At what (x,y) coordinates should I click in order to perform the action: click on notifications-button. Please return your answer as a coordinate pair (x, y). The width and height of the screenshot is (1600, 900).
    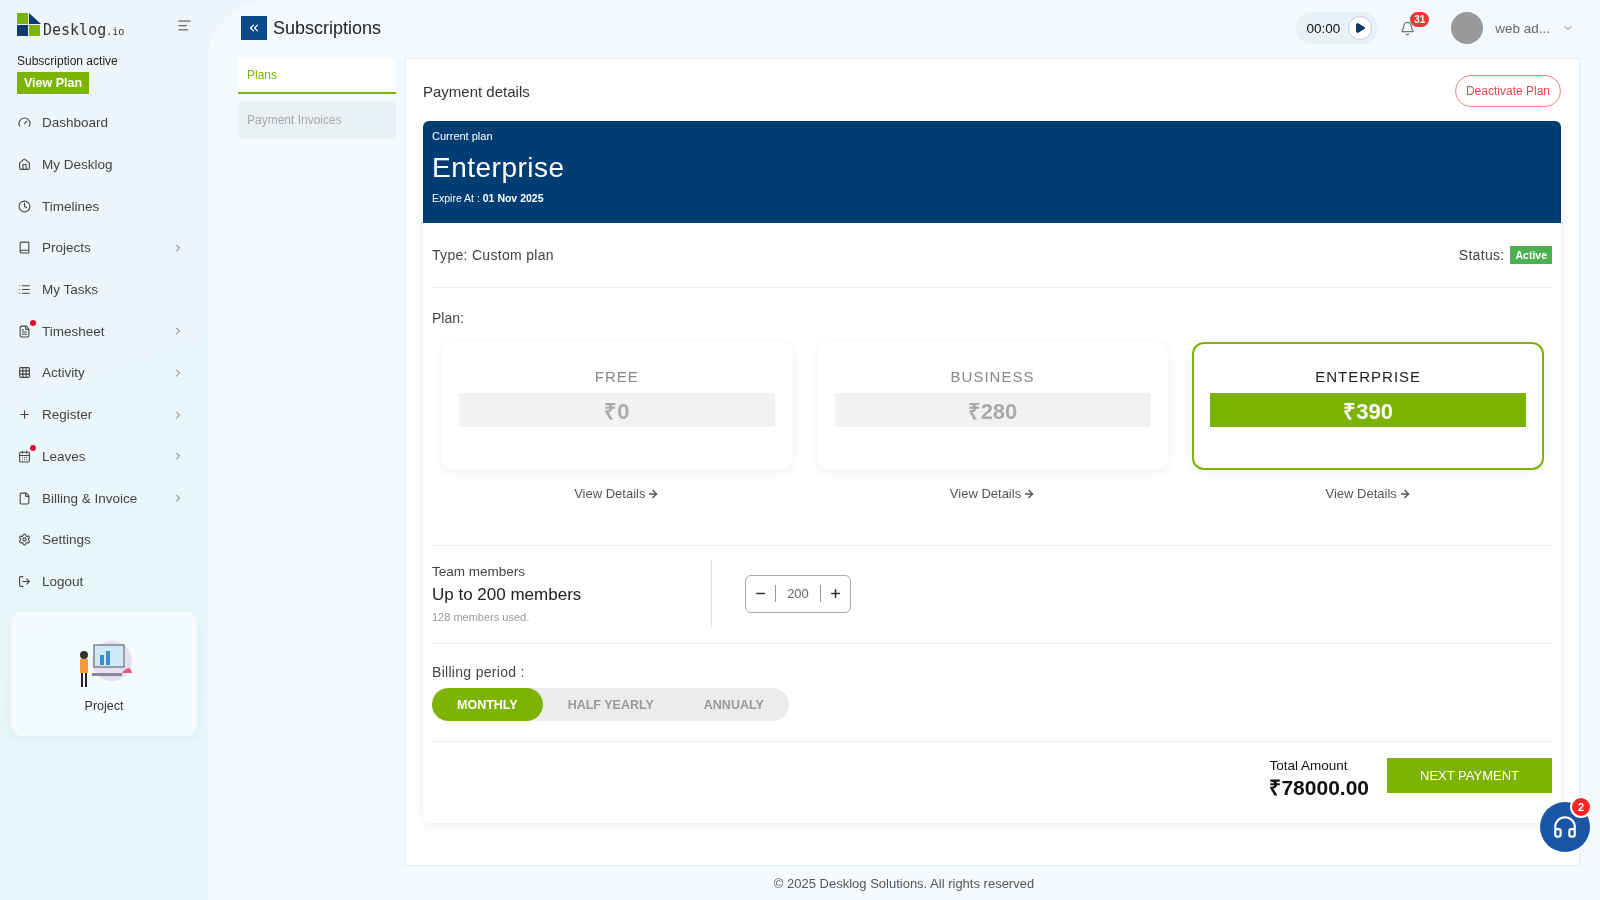
    Looking at the image, I should click on (1408, 28).